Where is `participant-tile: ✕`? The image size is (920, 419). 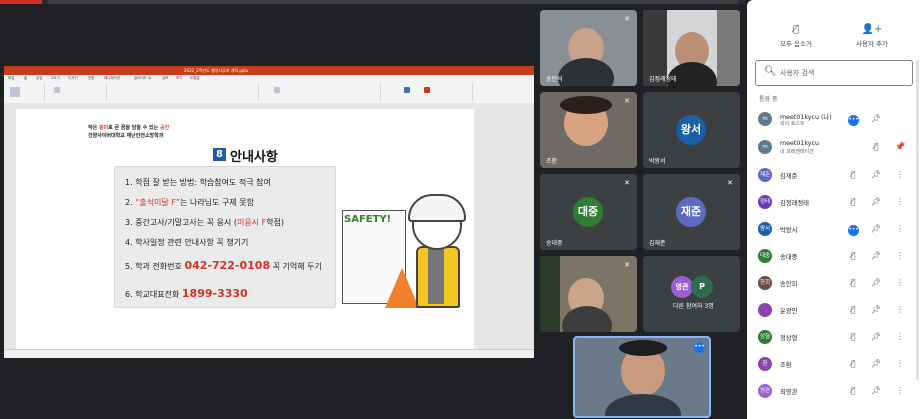 participant-tile: ✕ is located at coordinates (588, 294).